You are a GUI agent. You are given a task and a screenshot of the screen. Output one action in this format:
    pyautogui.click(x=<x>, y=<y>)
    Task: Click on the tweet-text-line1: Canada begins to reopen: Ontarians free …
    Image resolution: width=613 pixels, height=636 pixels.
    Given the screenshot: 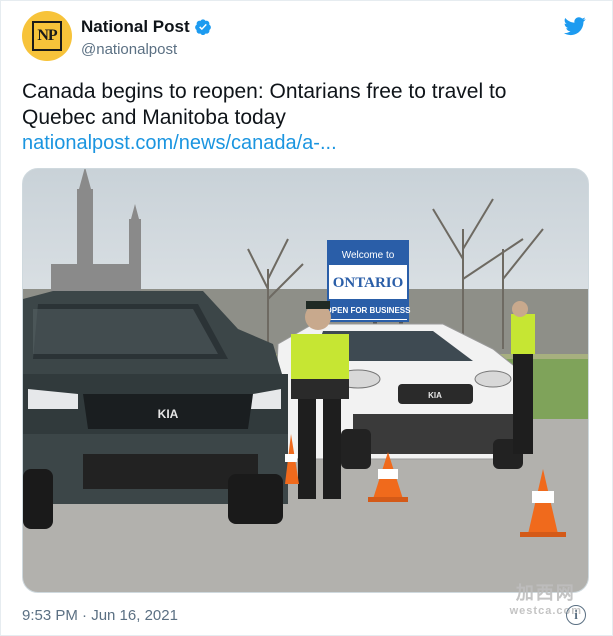 What is the action you would take?
    pyautogui.click(x=264, y=91)
    